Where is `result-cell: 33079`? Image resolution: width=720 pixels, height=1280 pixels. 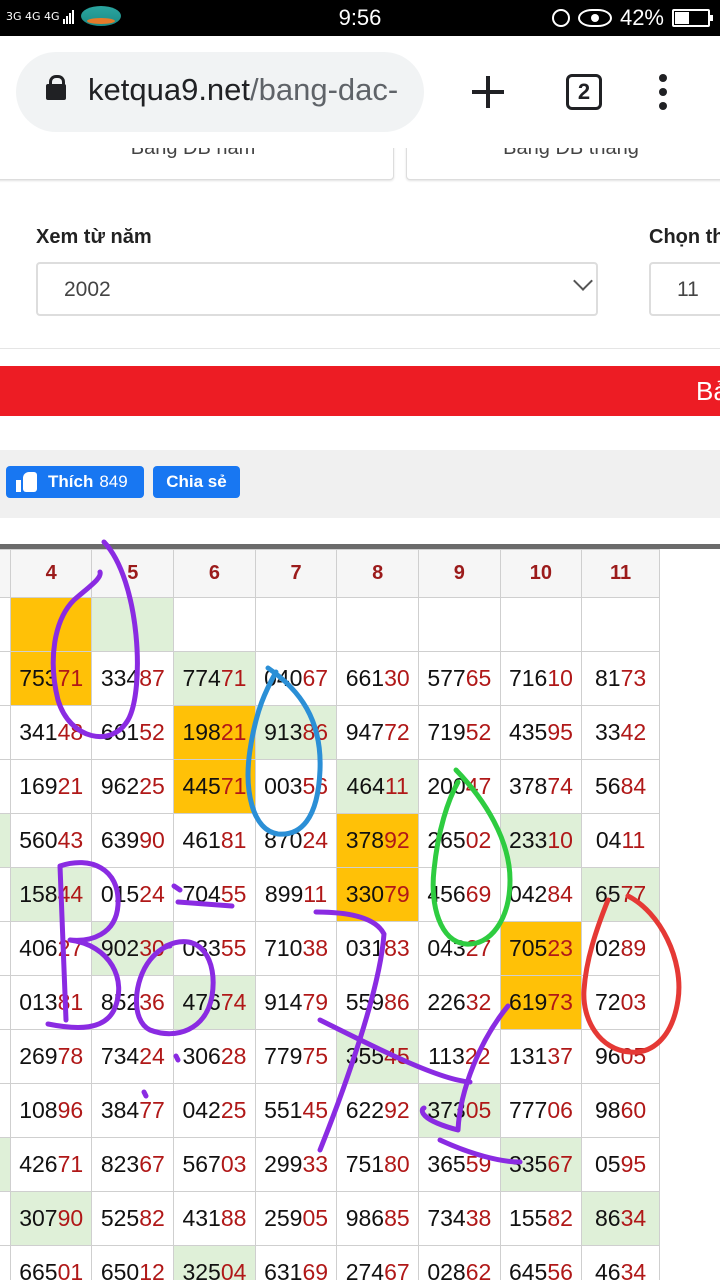
result-cell: 33079 is located at coordinates (377, 894).